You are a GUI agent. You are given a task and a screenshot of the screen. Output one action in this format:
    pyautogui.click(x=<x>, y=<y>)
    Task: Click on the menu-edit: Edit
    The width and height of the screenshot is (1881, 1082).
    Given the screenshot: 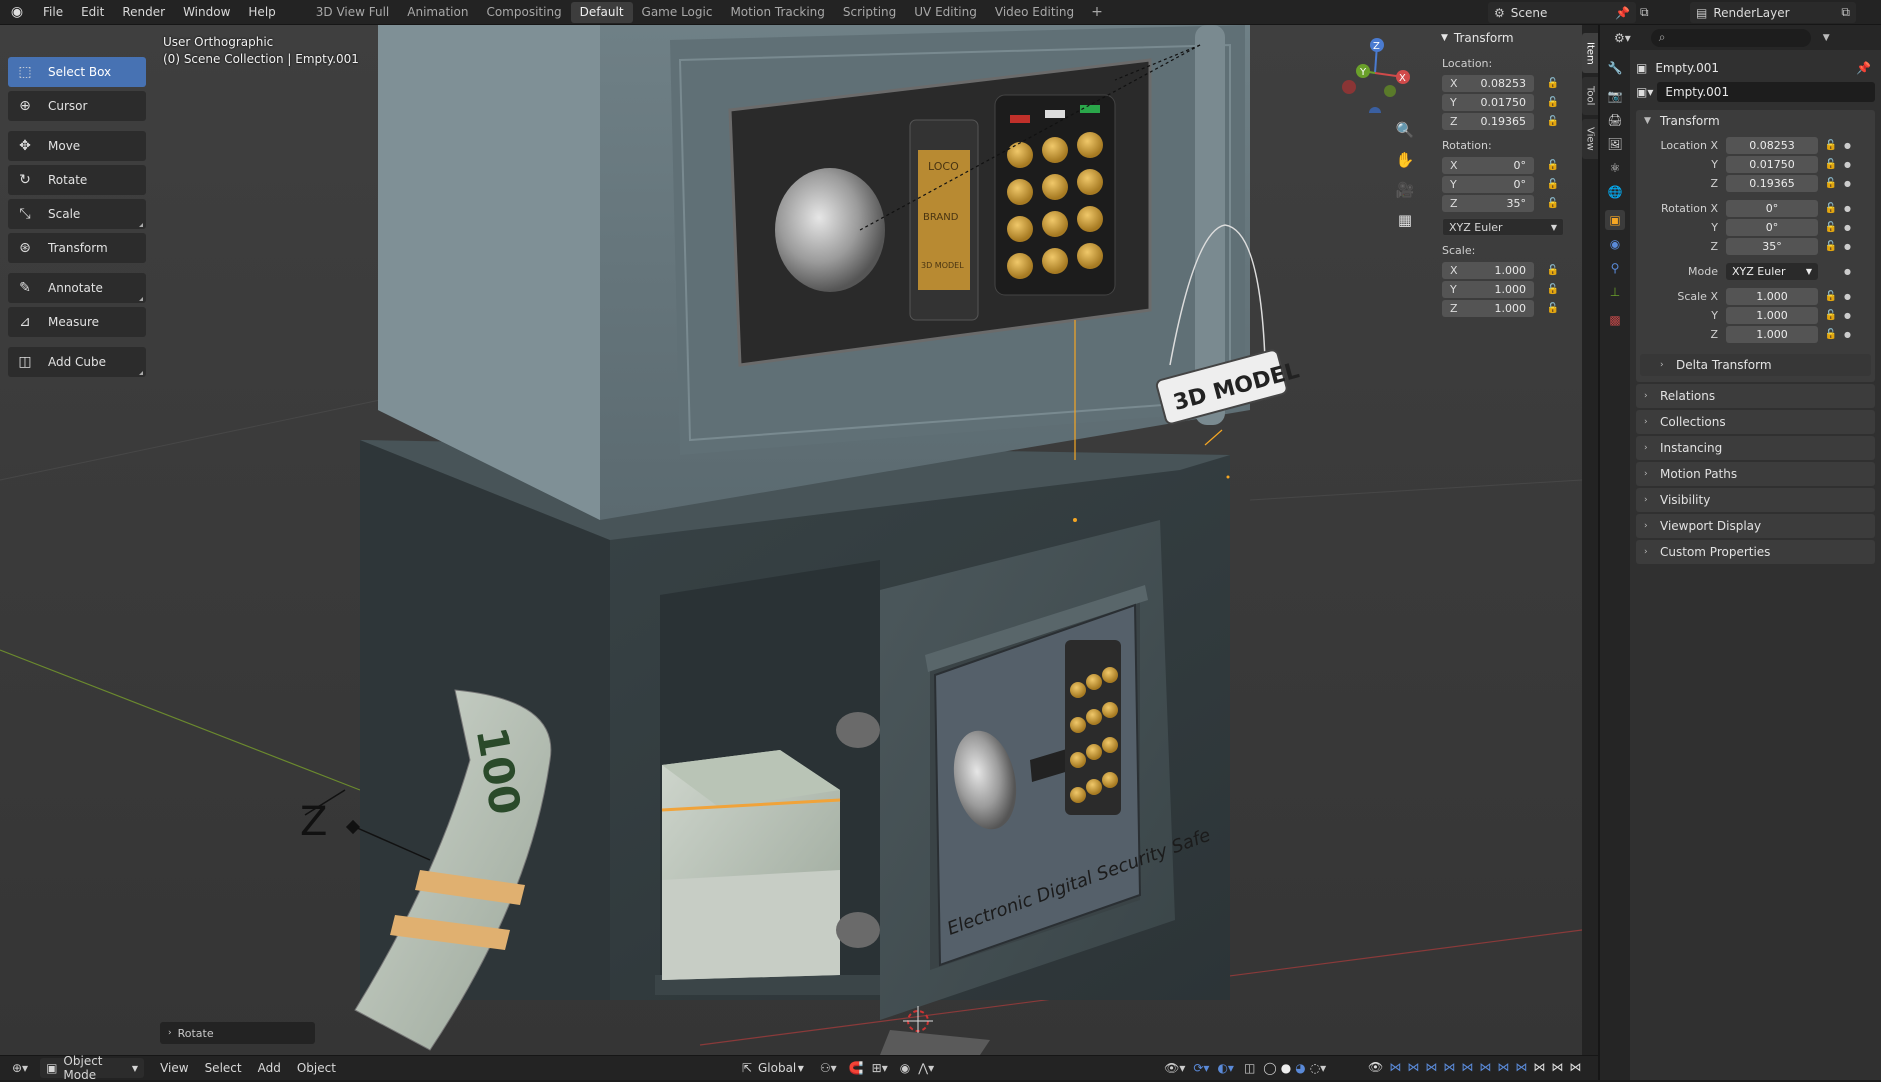 What is the action you would take?
    pyautogui.click(x=92, y=12)
    